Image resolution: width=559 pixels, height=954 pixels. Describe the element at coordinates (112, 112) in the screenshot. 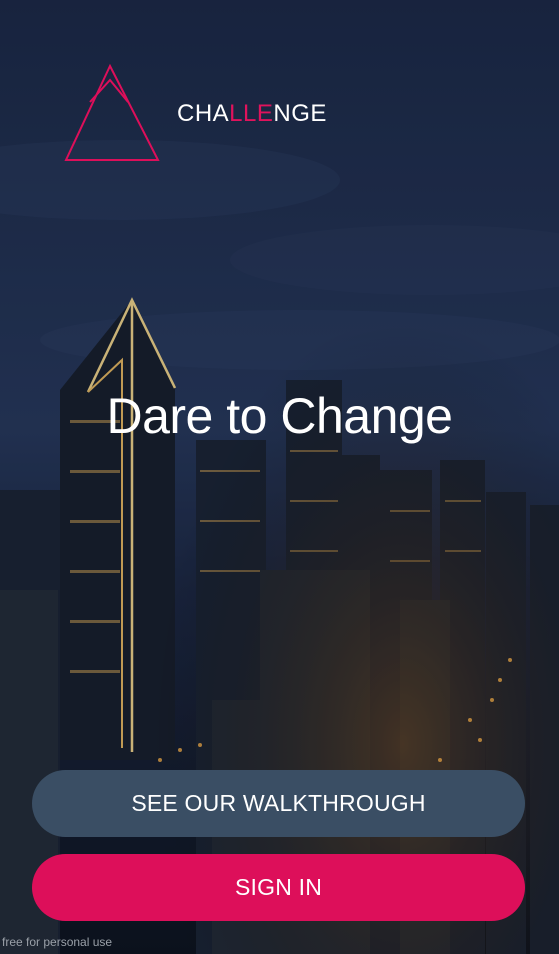

I see `triangle-logo-icon` at that location.